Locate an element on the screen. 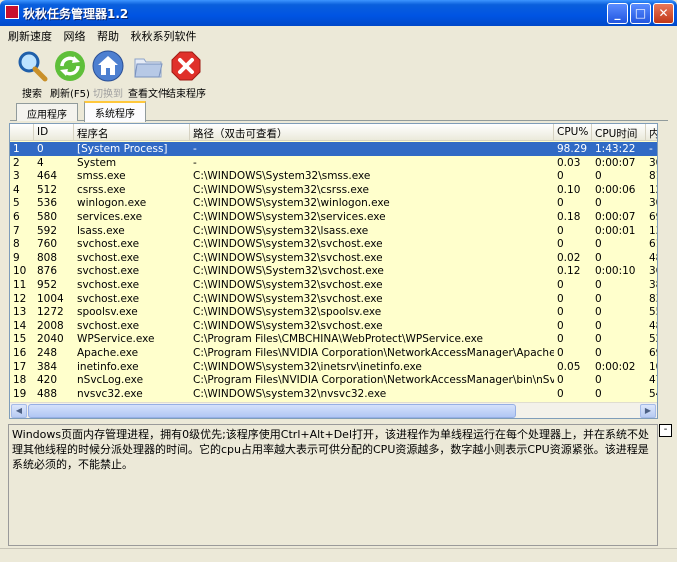  switch-to-icon is located at coordinates (108, 66).